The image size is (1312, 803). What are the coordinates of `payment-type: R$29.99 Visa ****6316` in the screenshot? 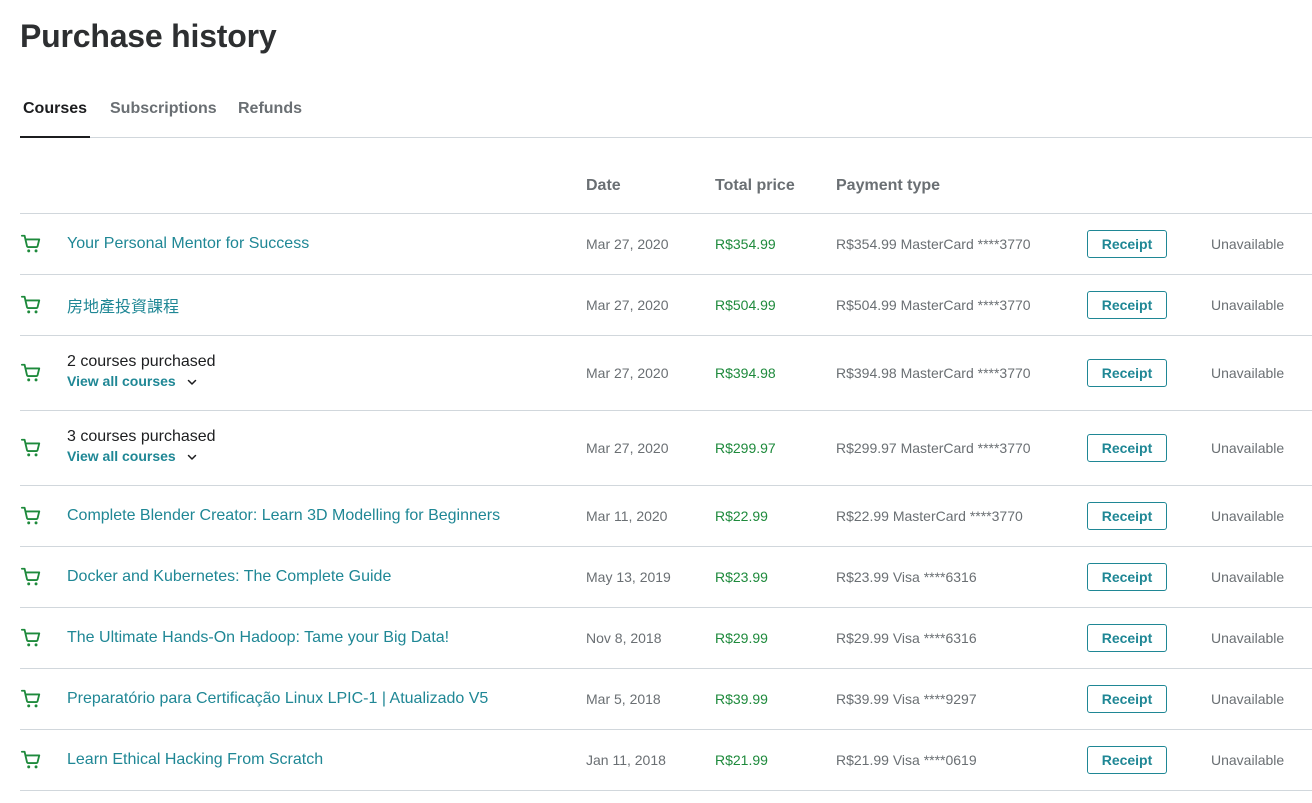 It's located at (906, 638).